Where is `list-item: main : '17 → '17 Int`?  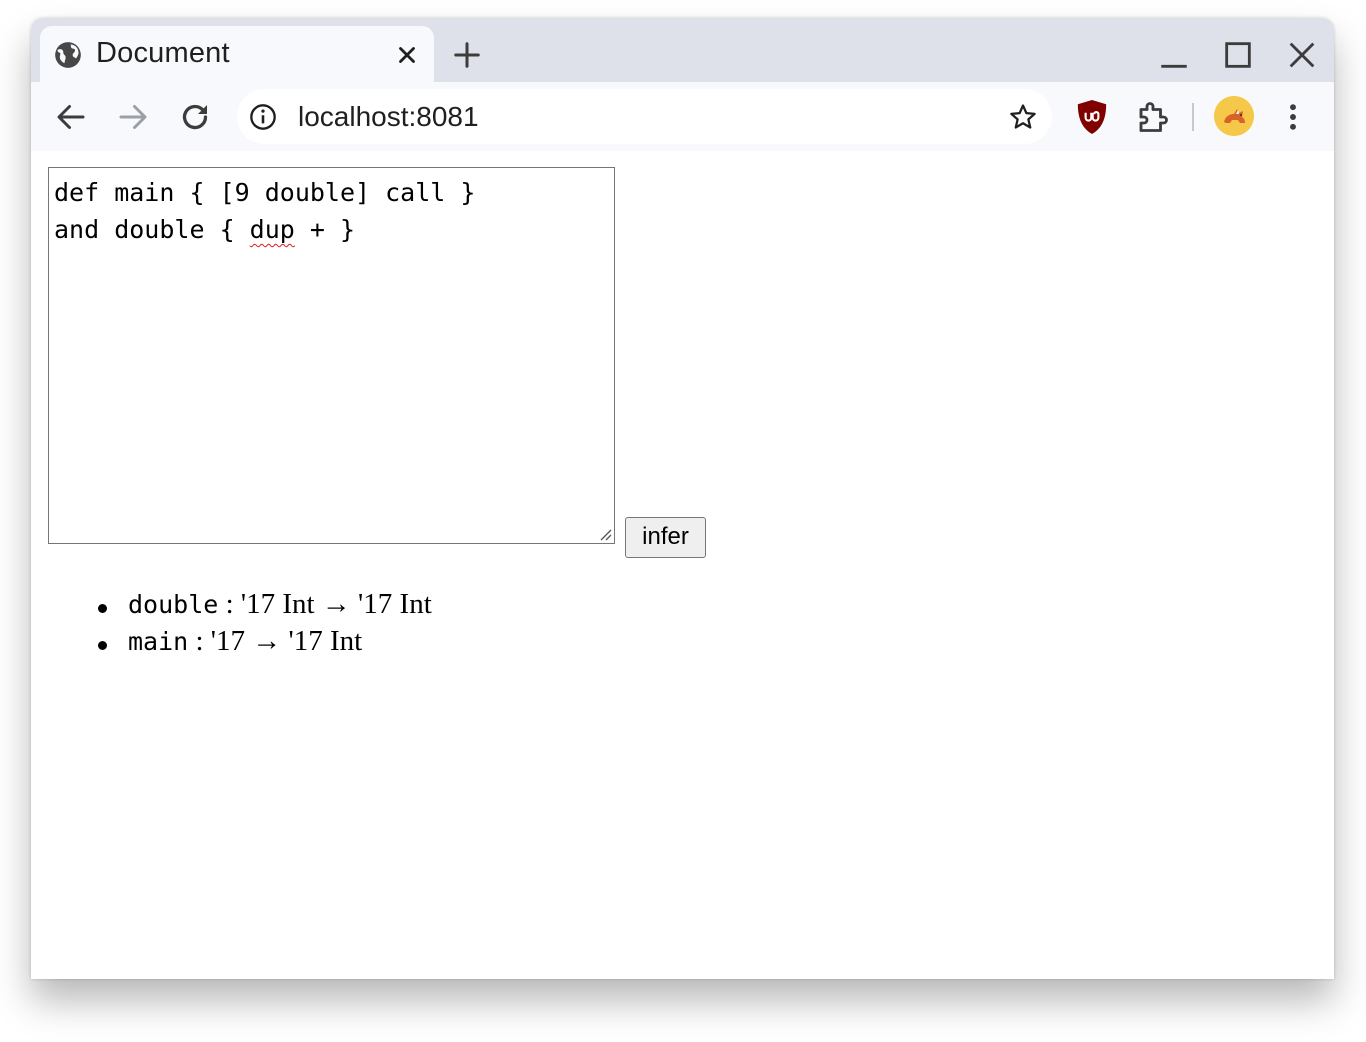 list-item: main : '17 → '17 Int is located at coordinates (231, 643).